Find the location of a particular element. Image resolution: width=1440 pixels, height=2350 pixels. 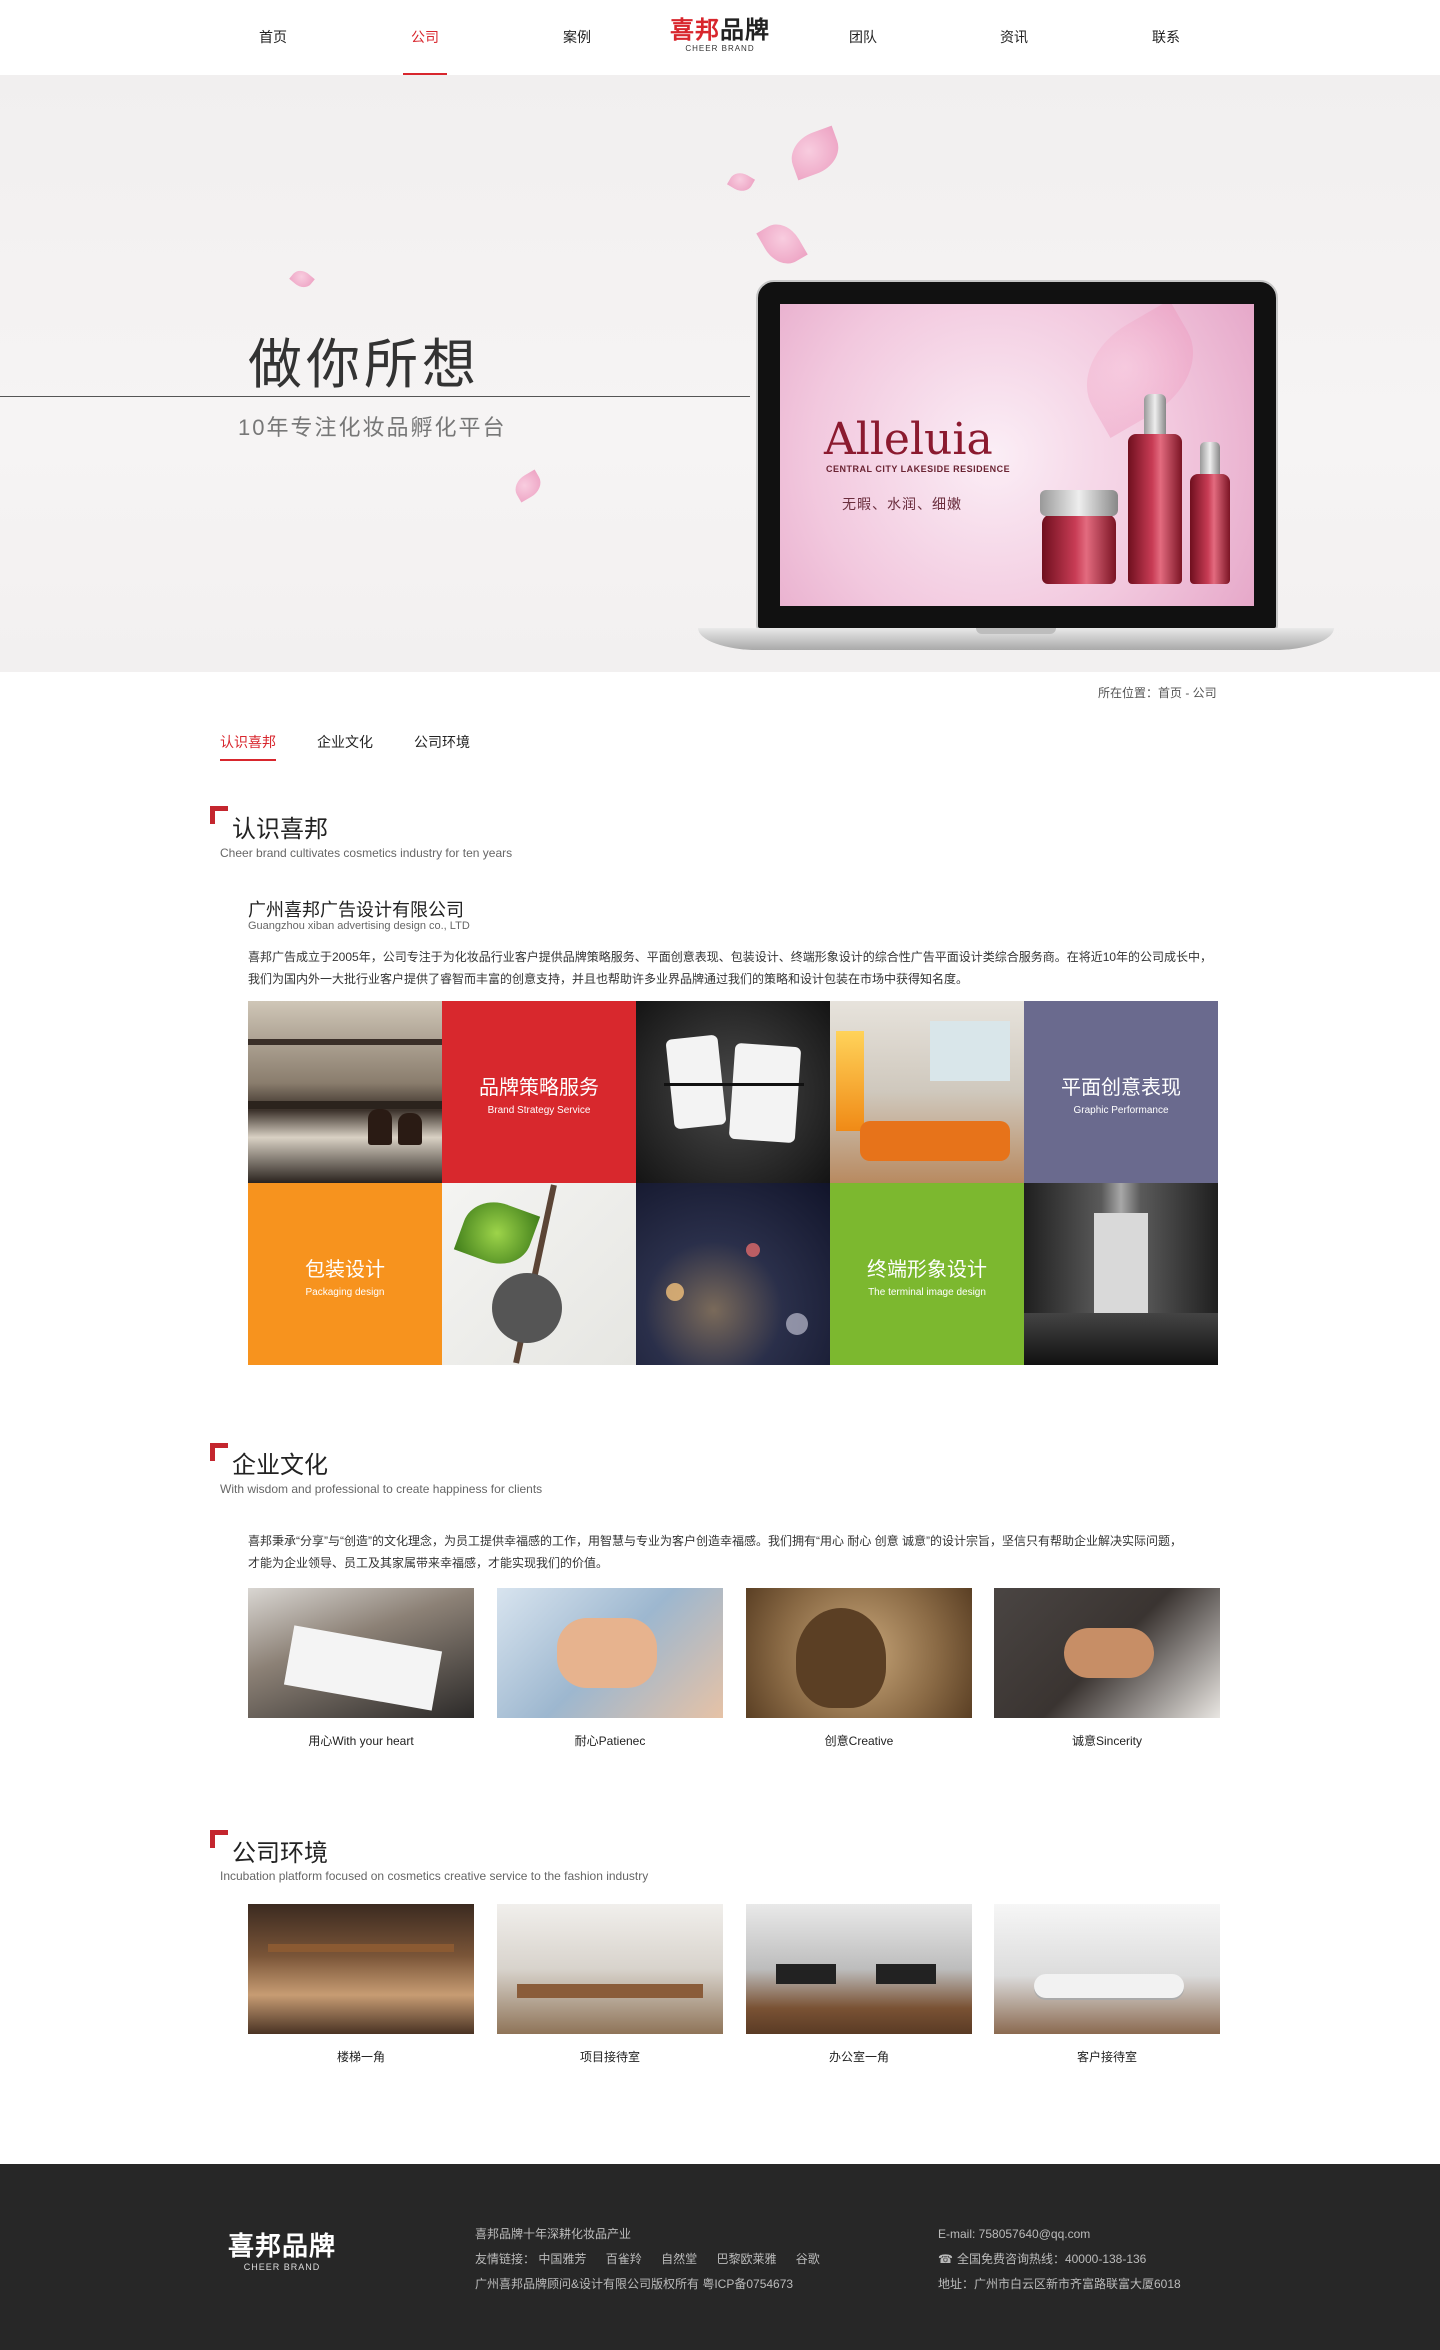

footer-email: E-mail: 758057640@qq.com is located at coordinates (1059, 2234).